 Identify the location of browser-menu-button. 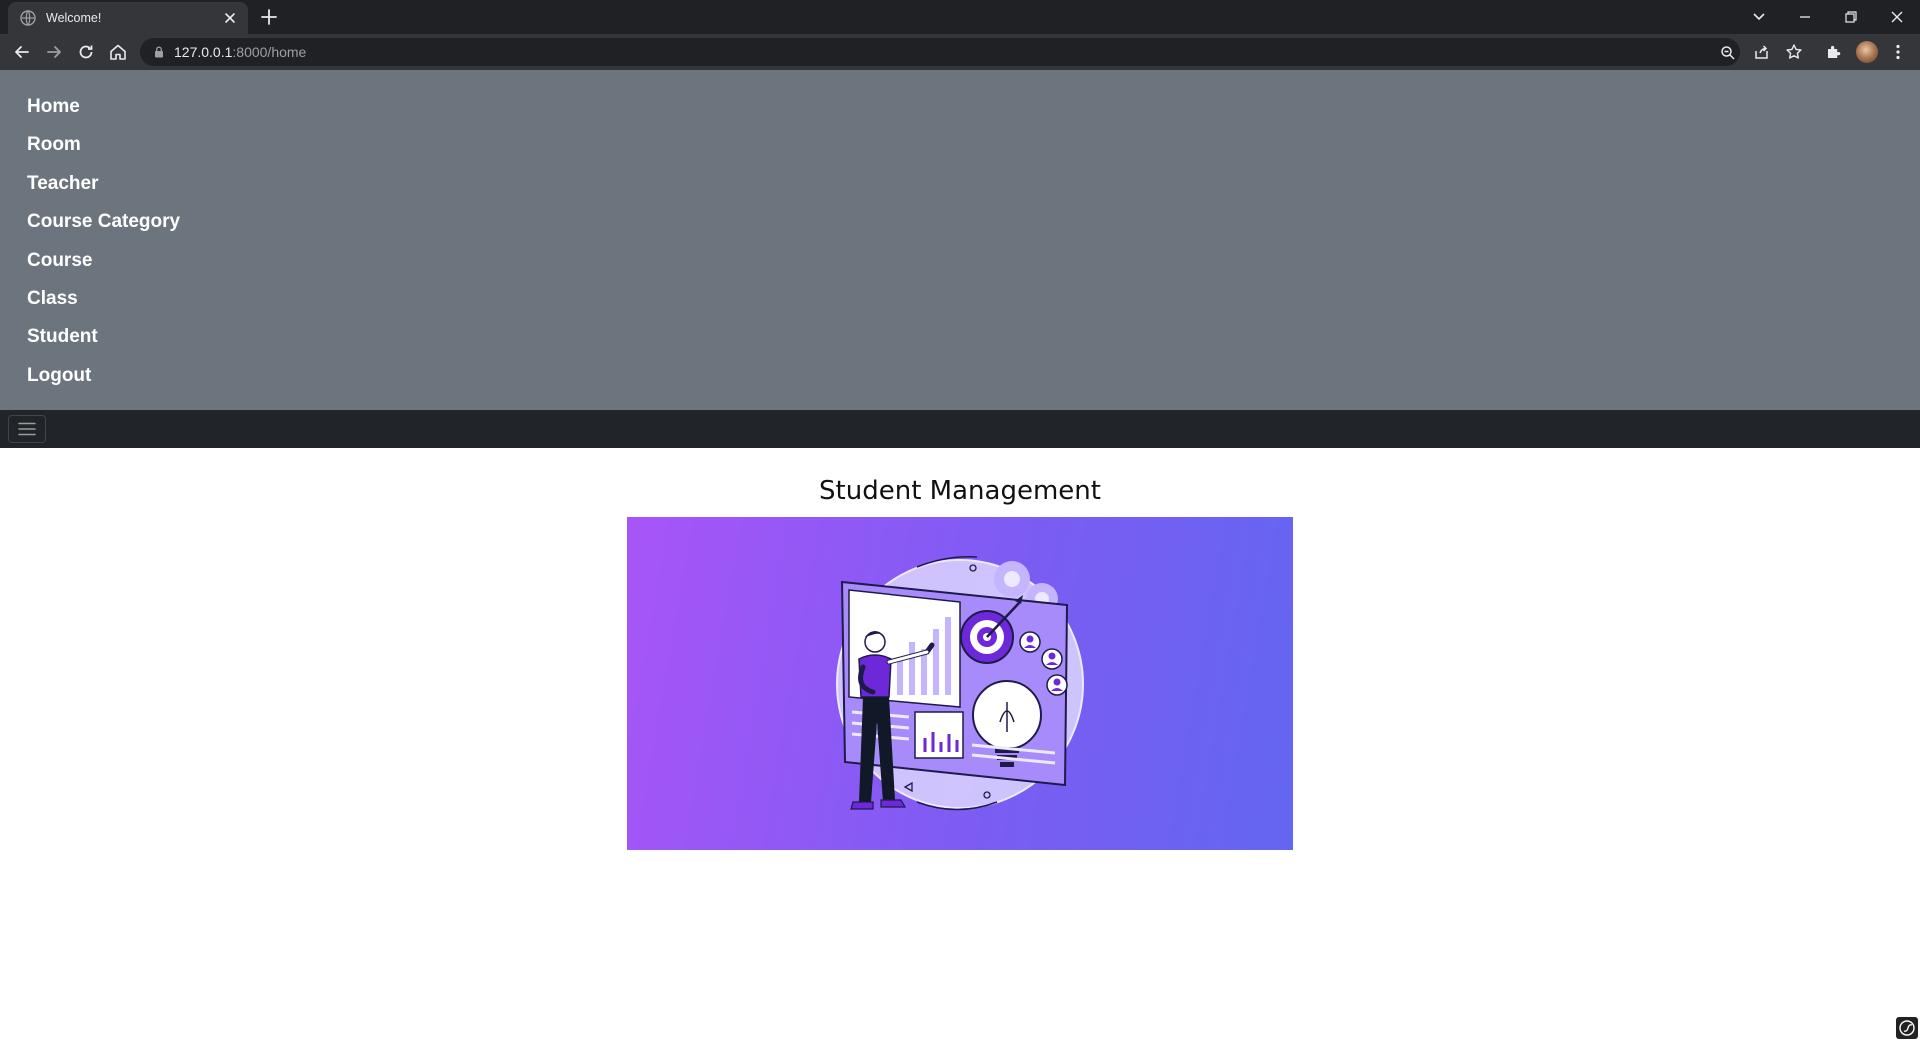
(1898, 52).